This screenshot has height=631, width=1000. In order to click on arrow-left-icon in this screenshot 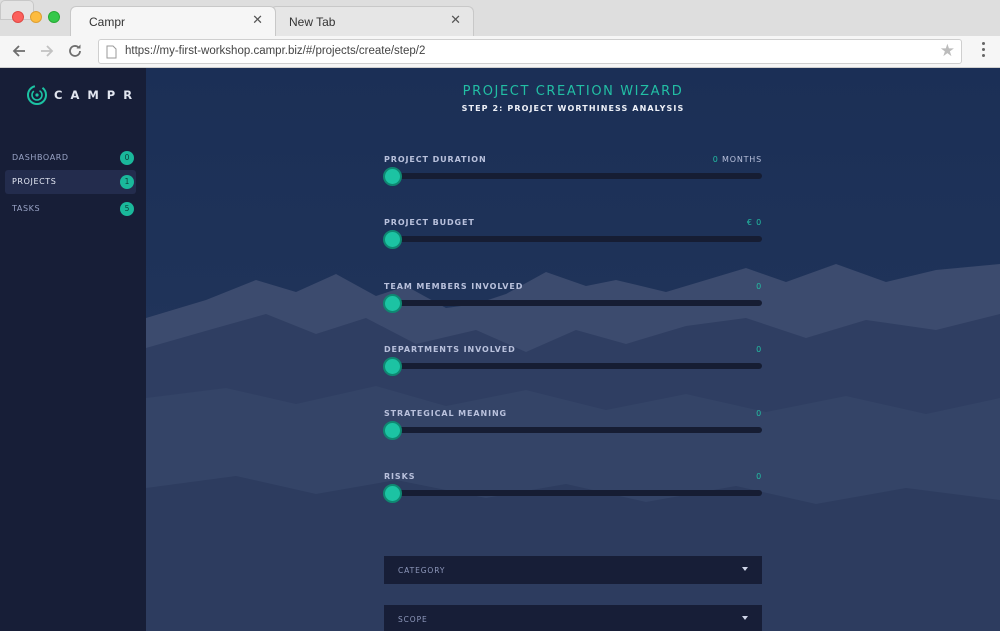, I will do `click(18, 51)`.